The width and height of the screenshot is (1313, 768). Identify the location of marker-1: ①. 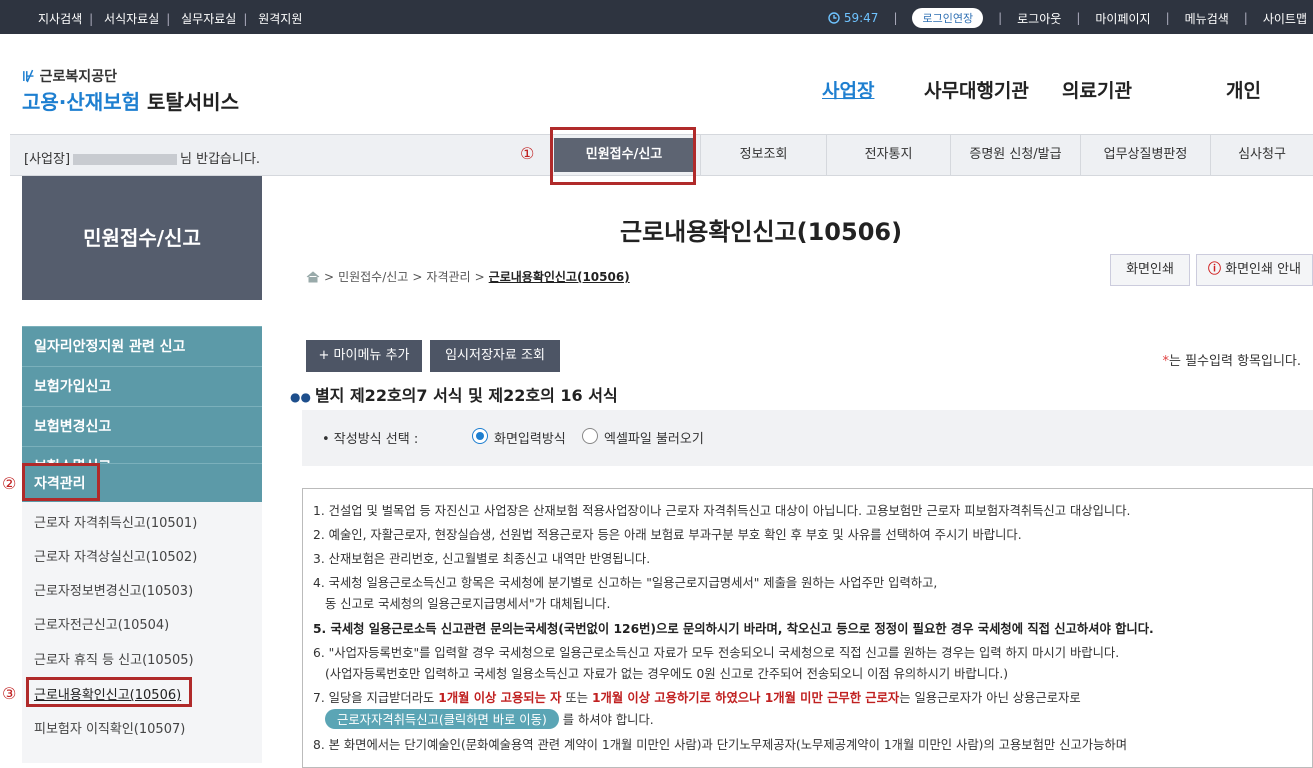
(527, 153).